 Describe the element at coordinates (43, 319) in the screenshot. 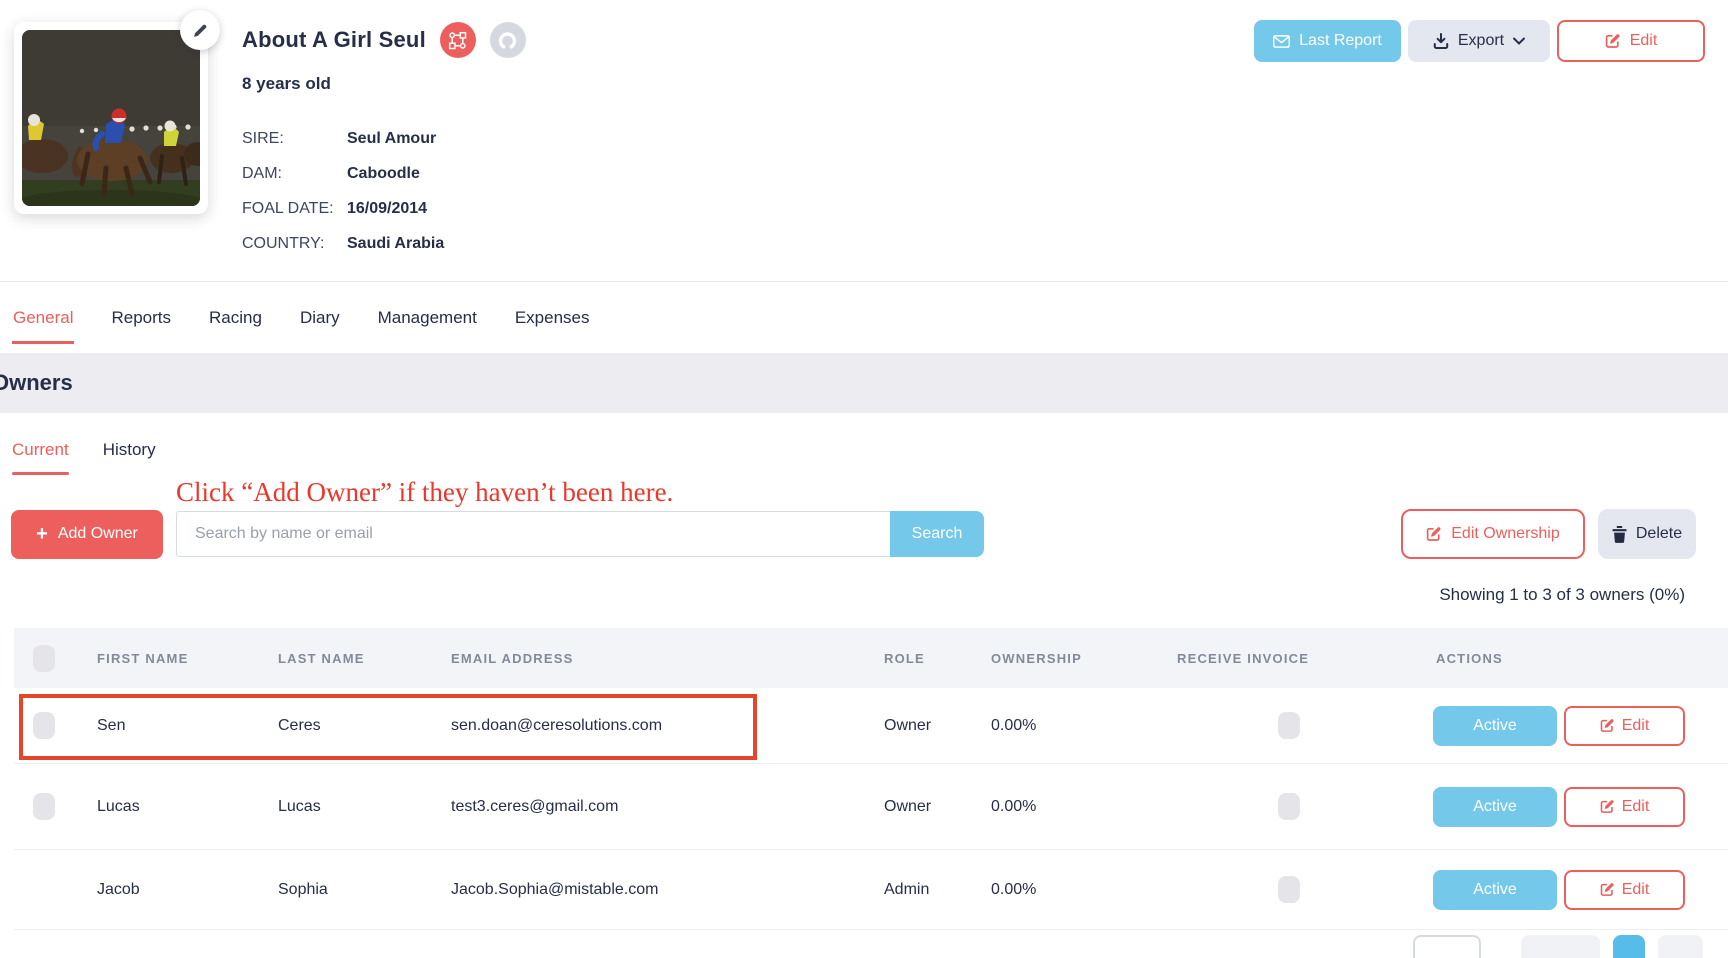

I see `tab-general: General` at that location.